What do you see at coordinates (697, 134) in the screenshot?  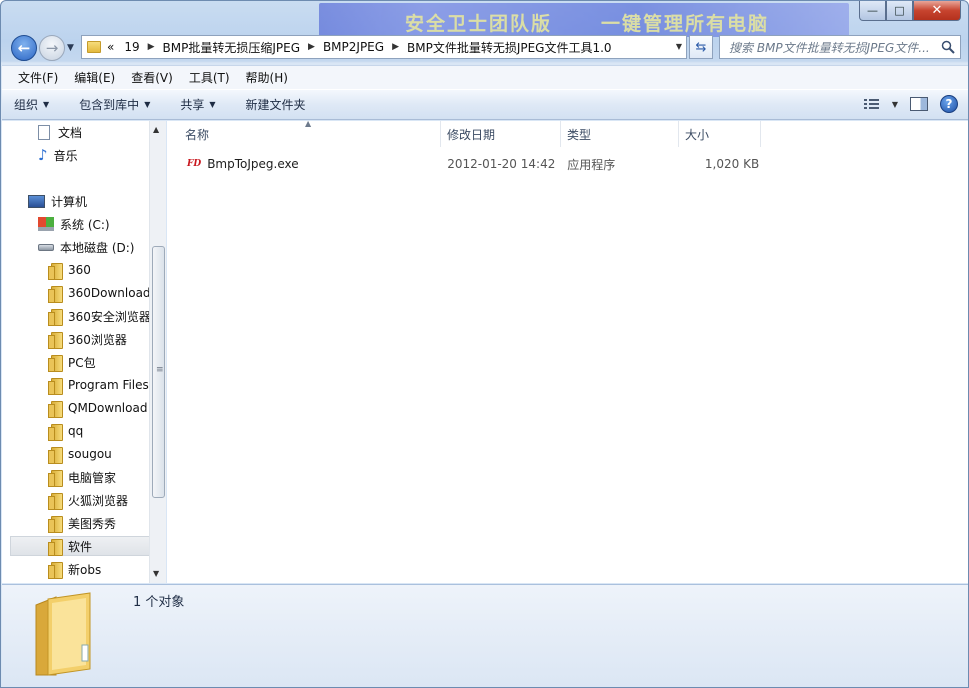 I see `column-label: 大小` at bounding box center [697, 134].